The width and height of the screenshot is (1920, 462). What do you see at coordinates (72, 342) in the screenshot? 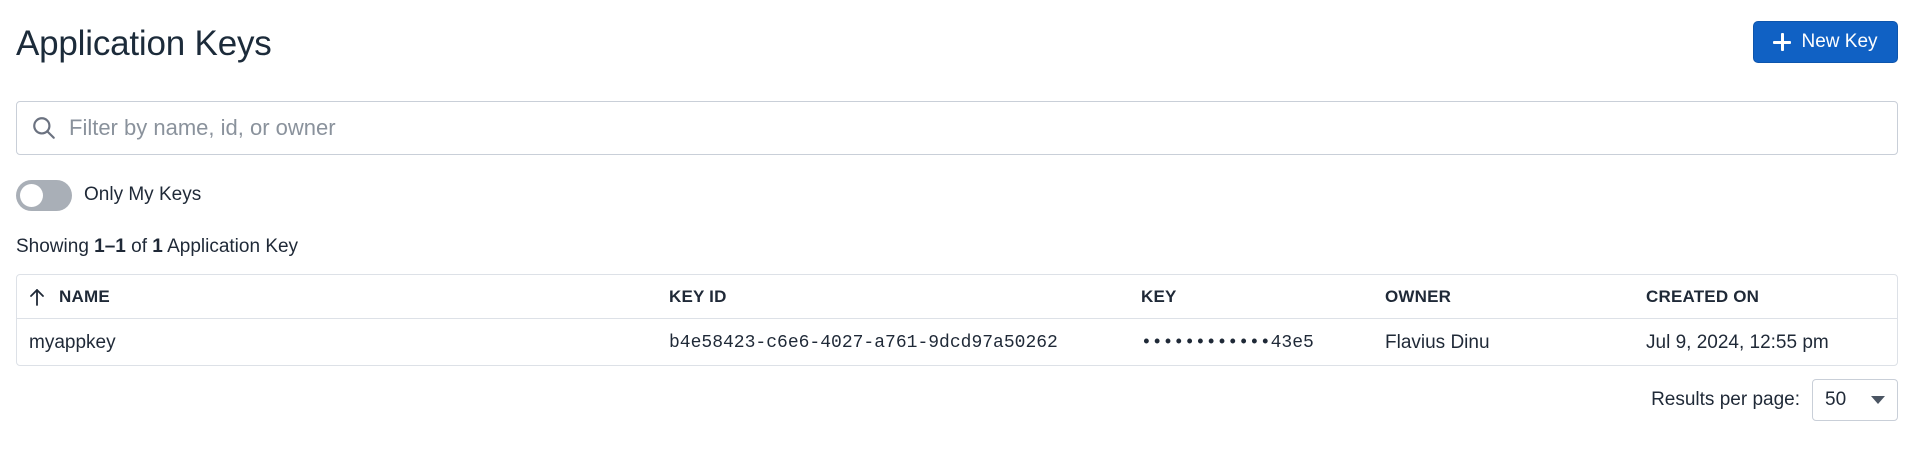
I see `cell-name: myappkey` at bounding box center [72, 342].